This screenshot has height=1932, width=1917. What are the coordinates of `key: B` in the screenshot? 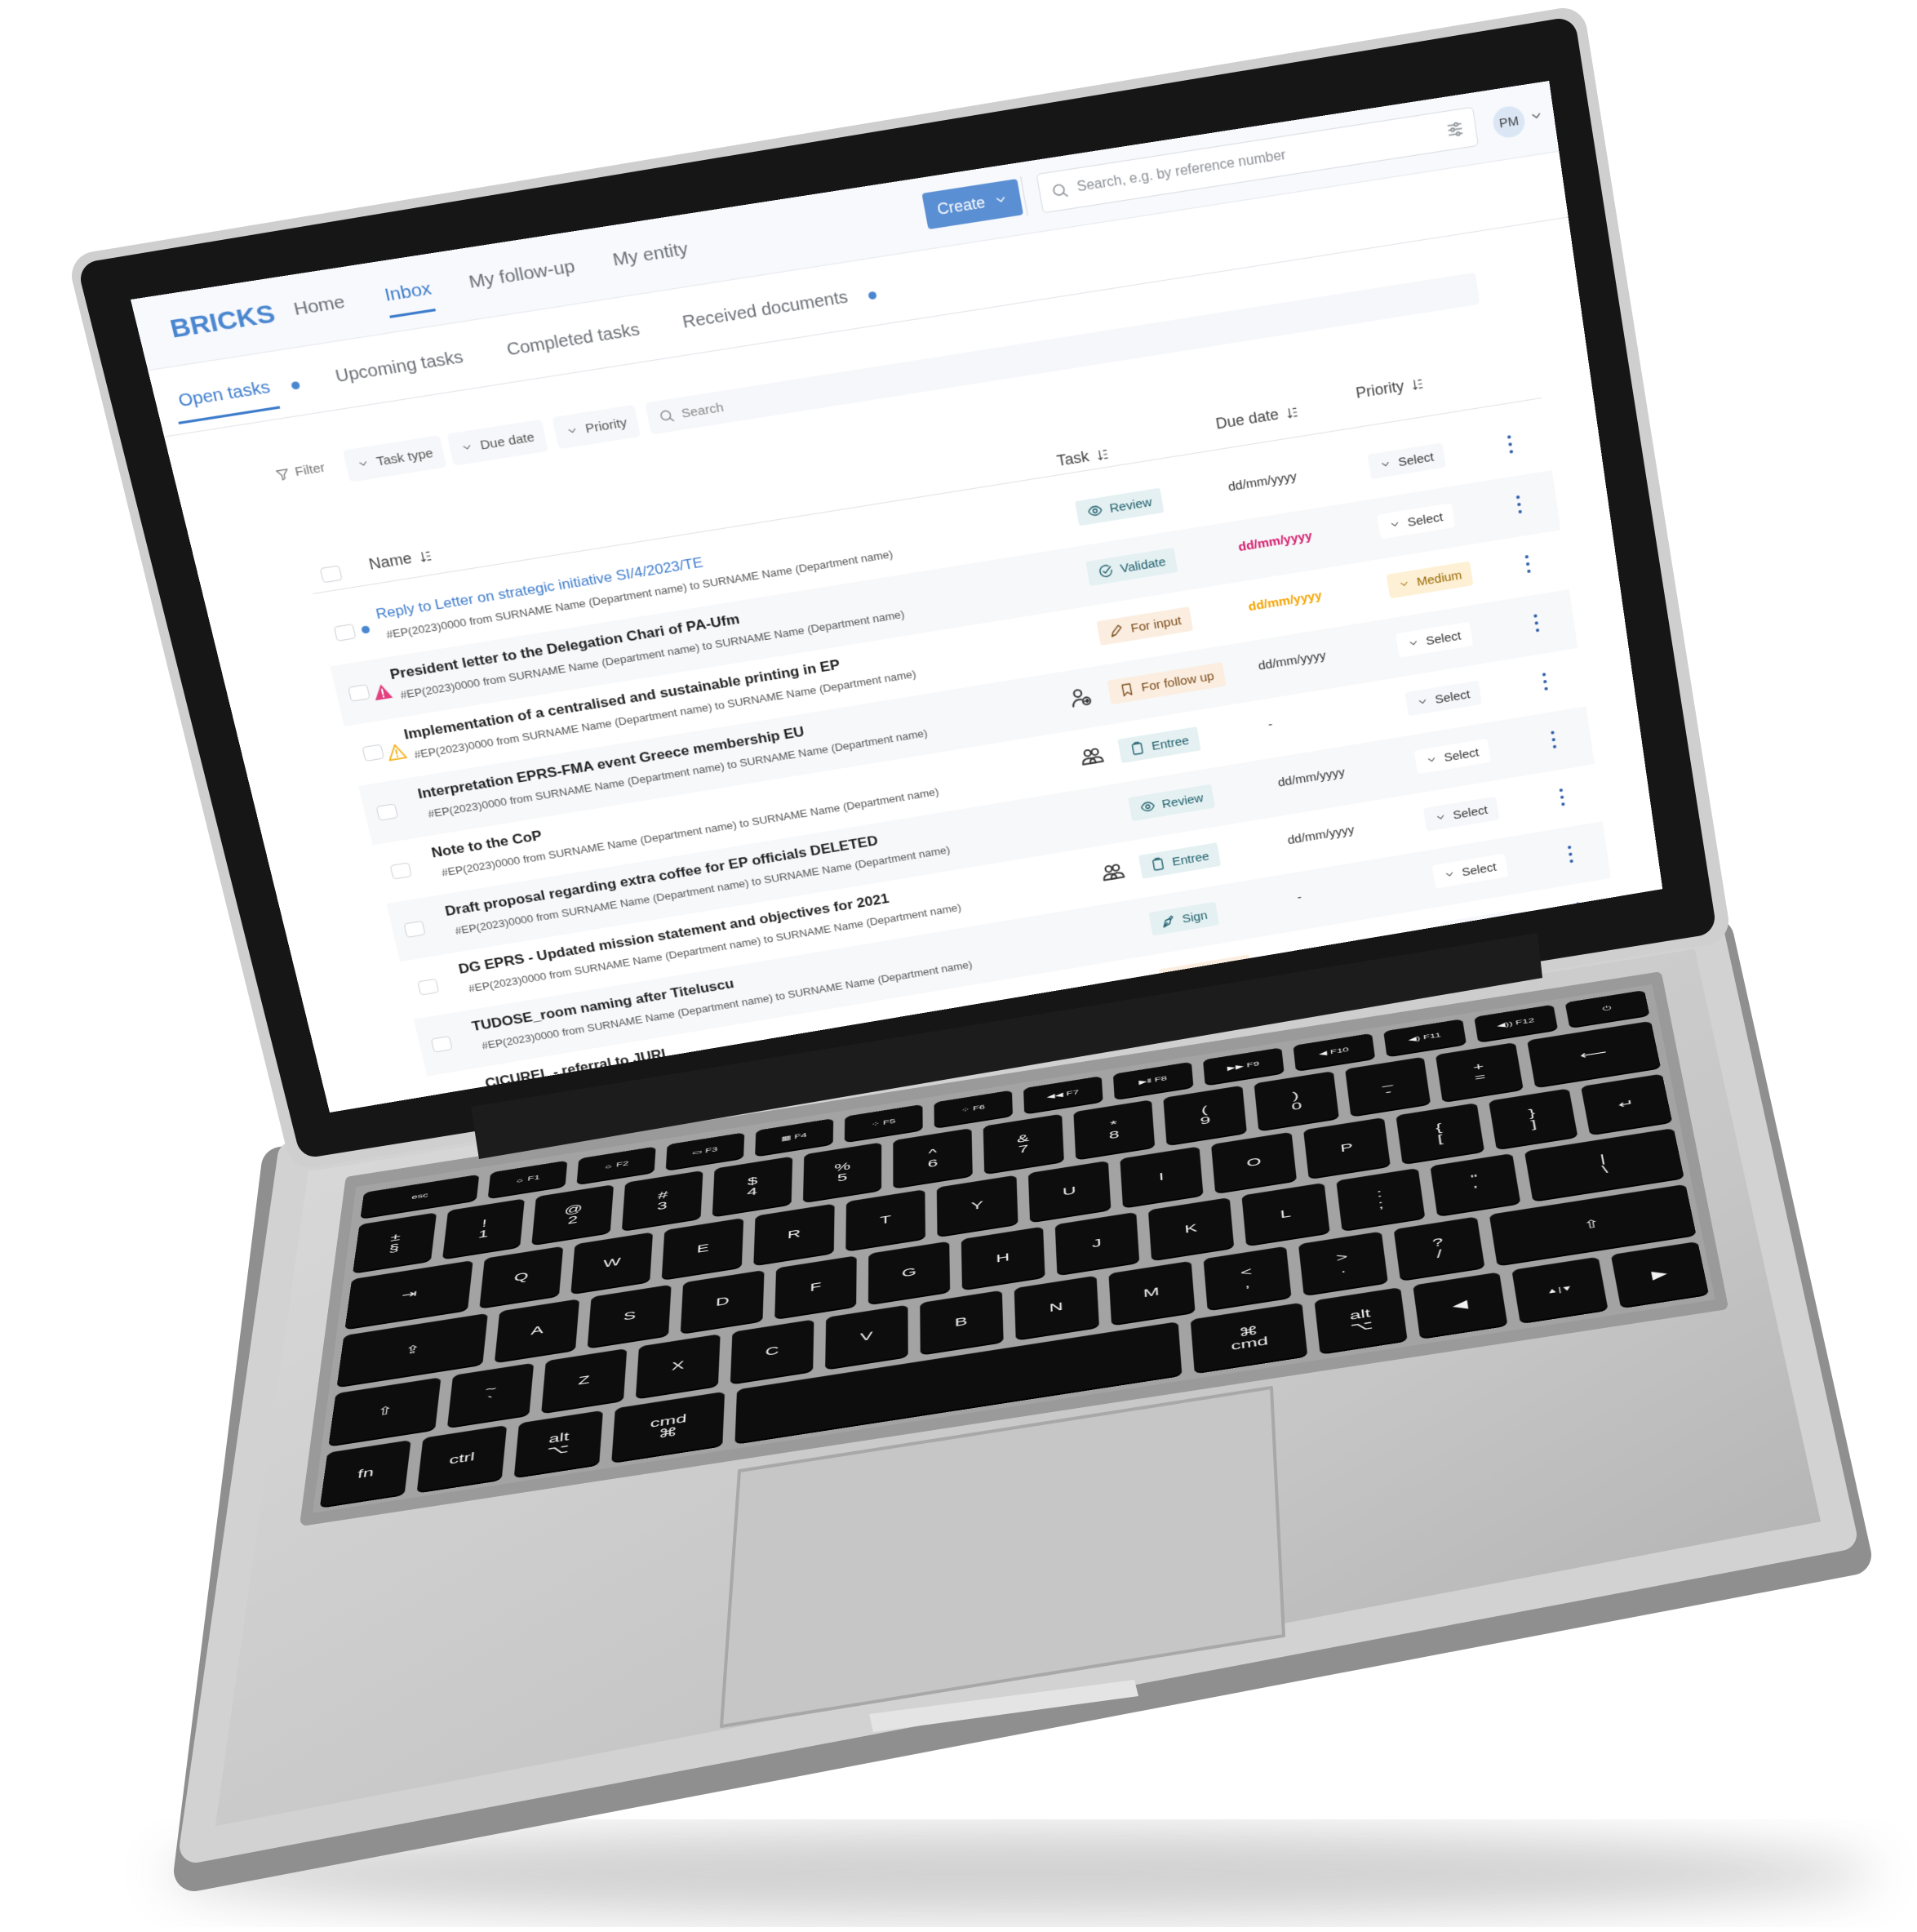 It's located at (961, 1322).